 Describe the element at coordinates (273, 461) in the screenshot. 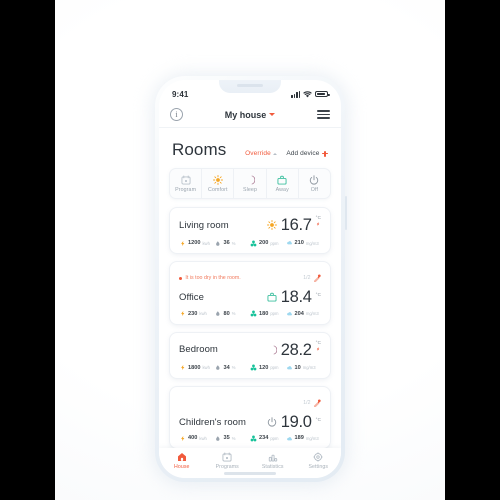

I see `tab-statistics: Statistics` at that location.